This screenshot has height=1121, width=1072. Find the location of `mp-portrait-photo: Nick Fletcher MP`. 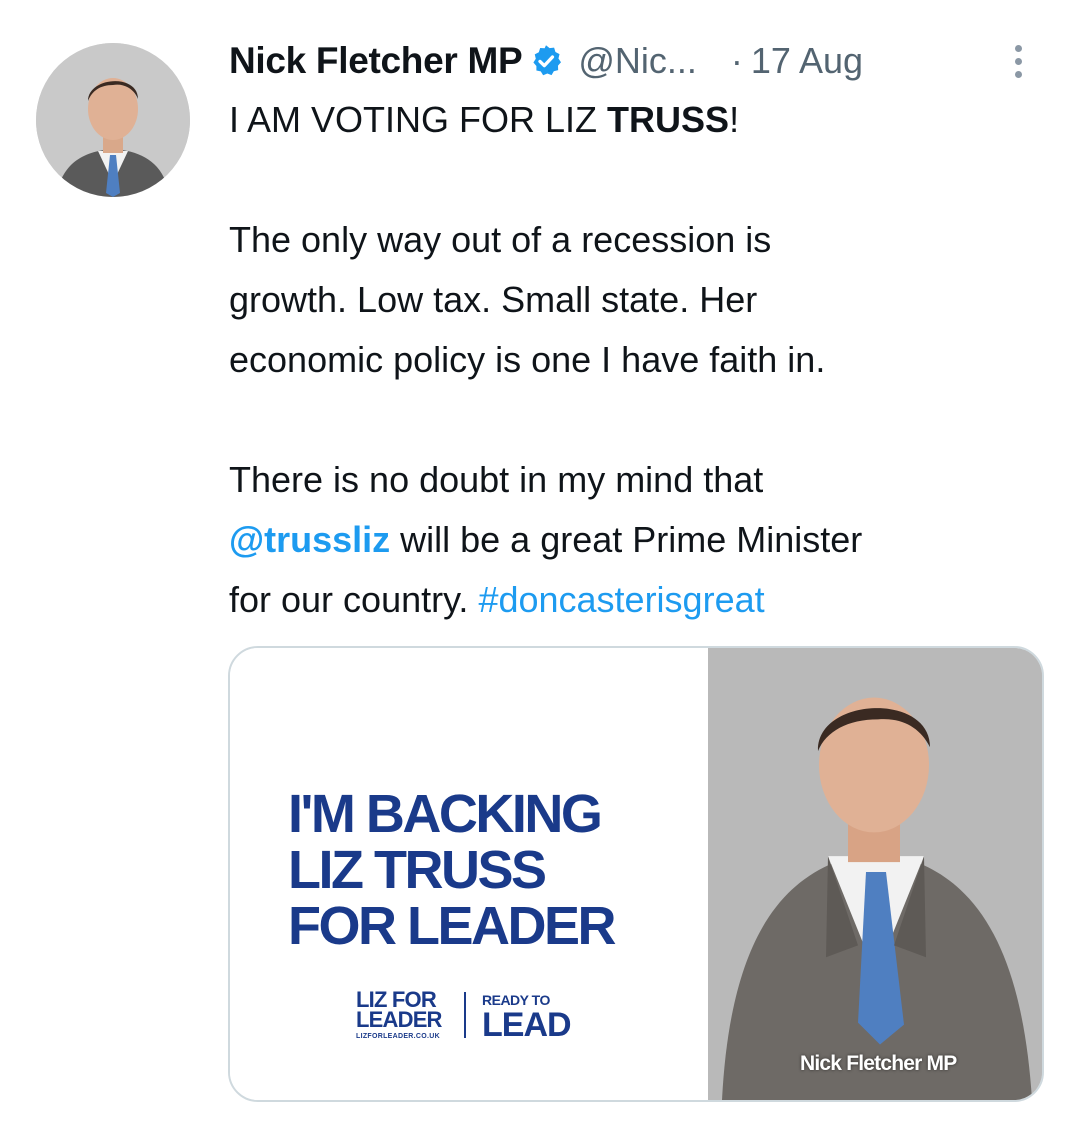

mp-portrait-photo: Nick Fletcher MP is located at coordinates (875, 874).